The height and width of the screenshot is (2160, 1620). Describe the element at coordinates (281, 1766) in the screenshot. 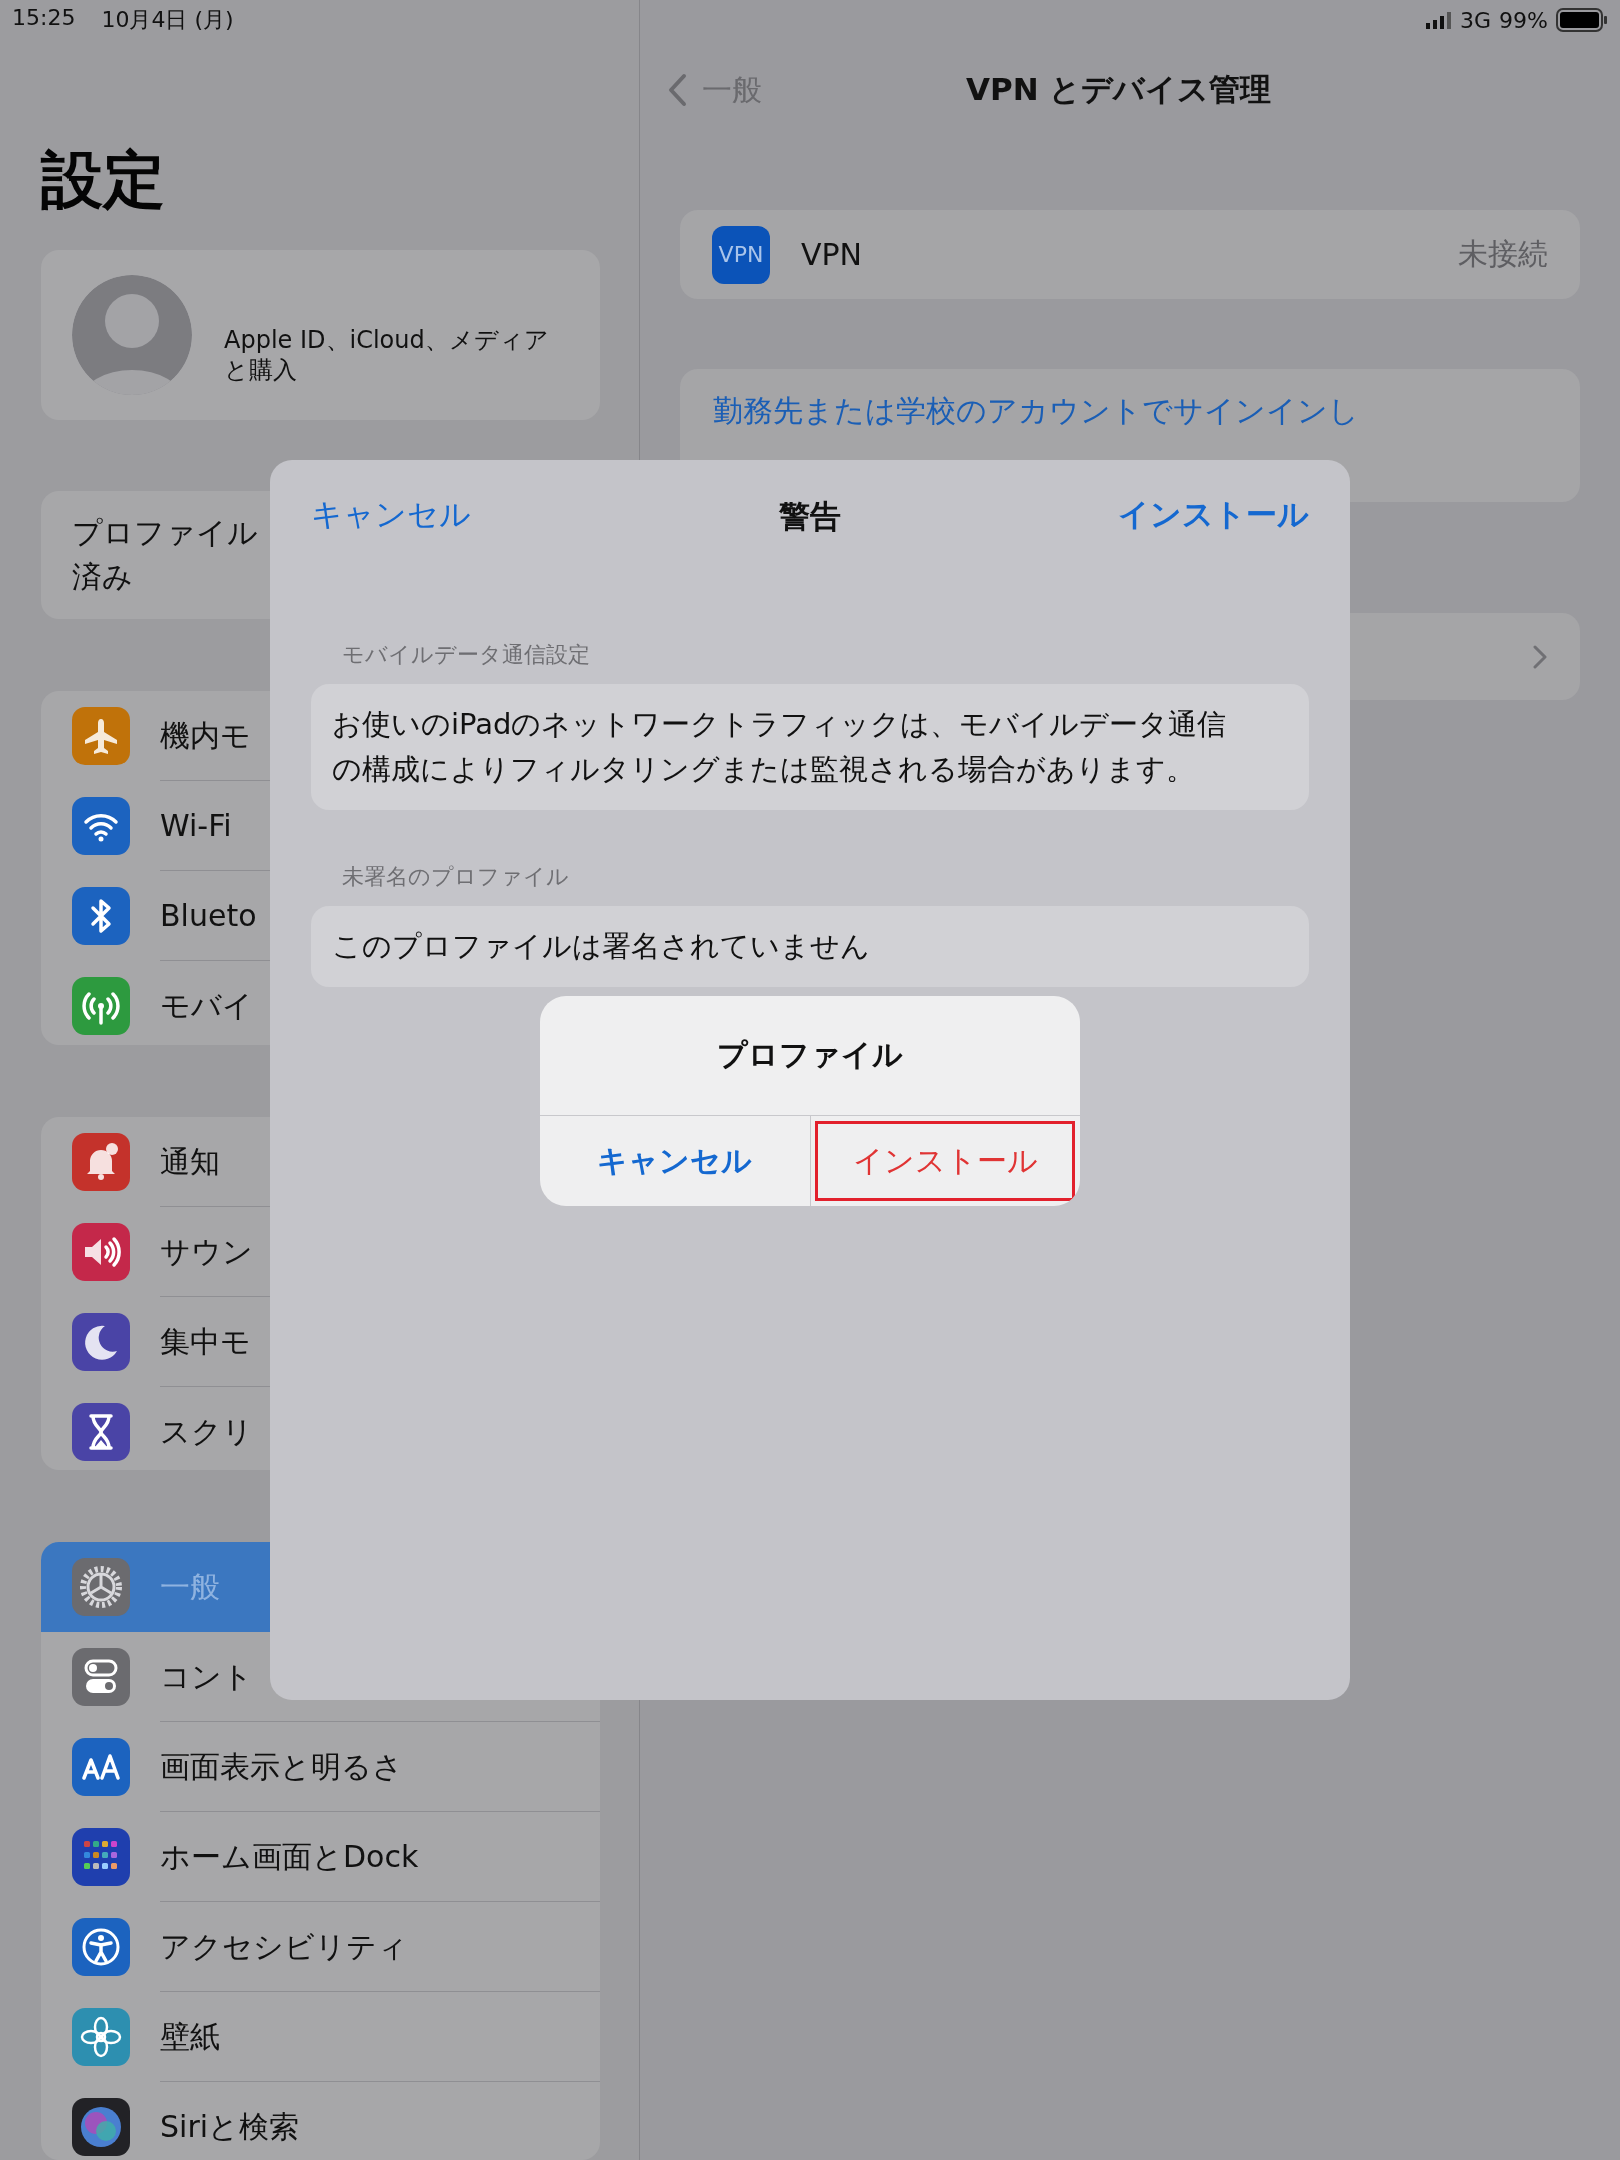

I see `row-label: 画面表示と明るさ` at that location.